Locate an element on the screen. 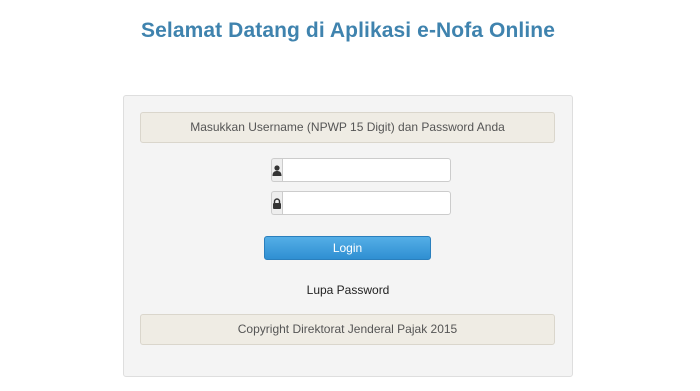 This screenshot has width=700, height=391. copyright-footer: Copyright Direktorat Jenderal Pajak 2015 is located at coordinates (347, 329).